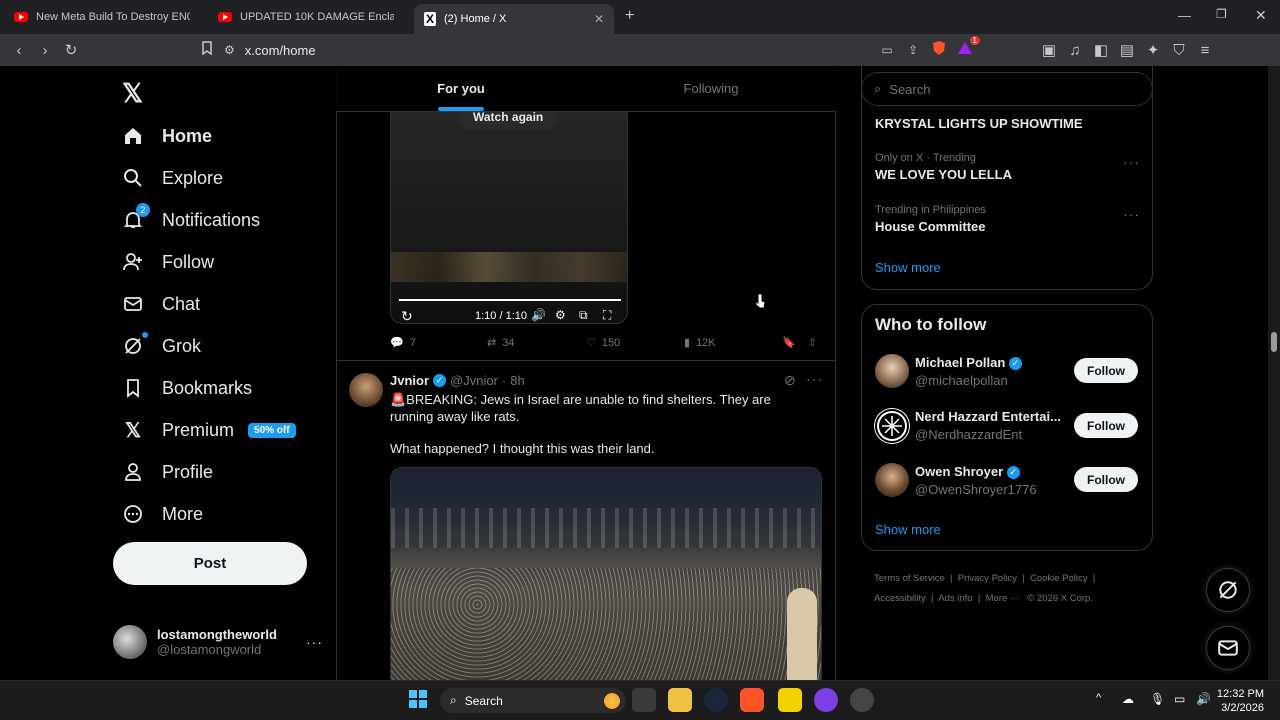 This screenshot has height=720, width=1280. What do you see at coordinates (939, 50) in the screenshot?
I see `brave-shields-icon` at bounding box center [939, 50].